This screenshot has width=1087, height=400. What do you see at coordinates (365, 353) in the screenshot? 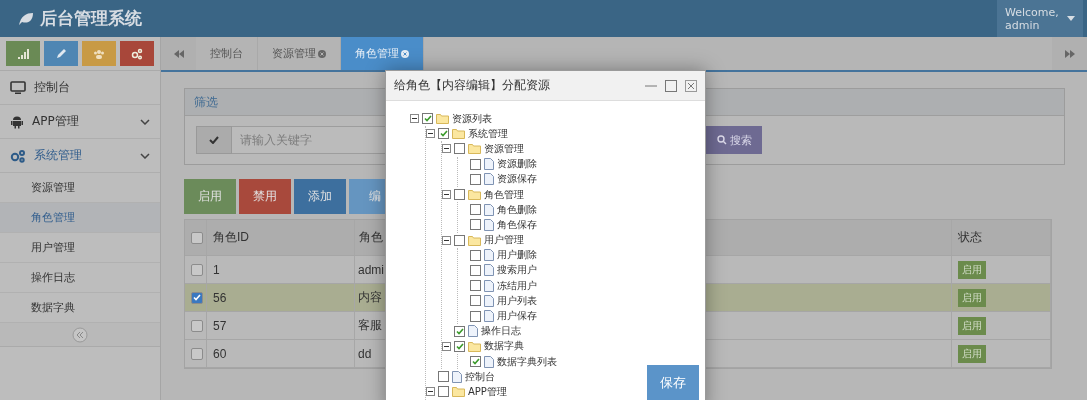
I see `table-cell: dd` at bounding box center [365, 353].